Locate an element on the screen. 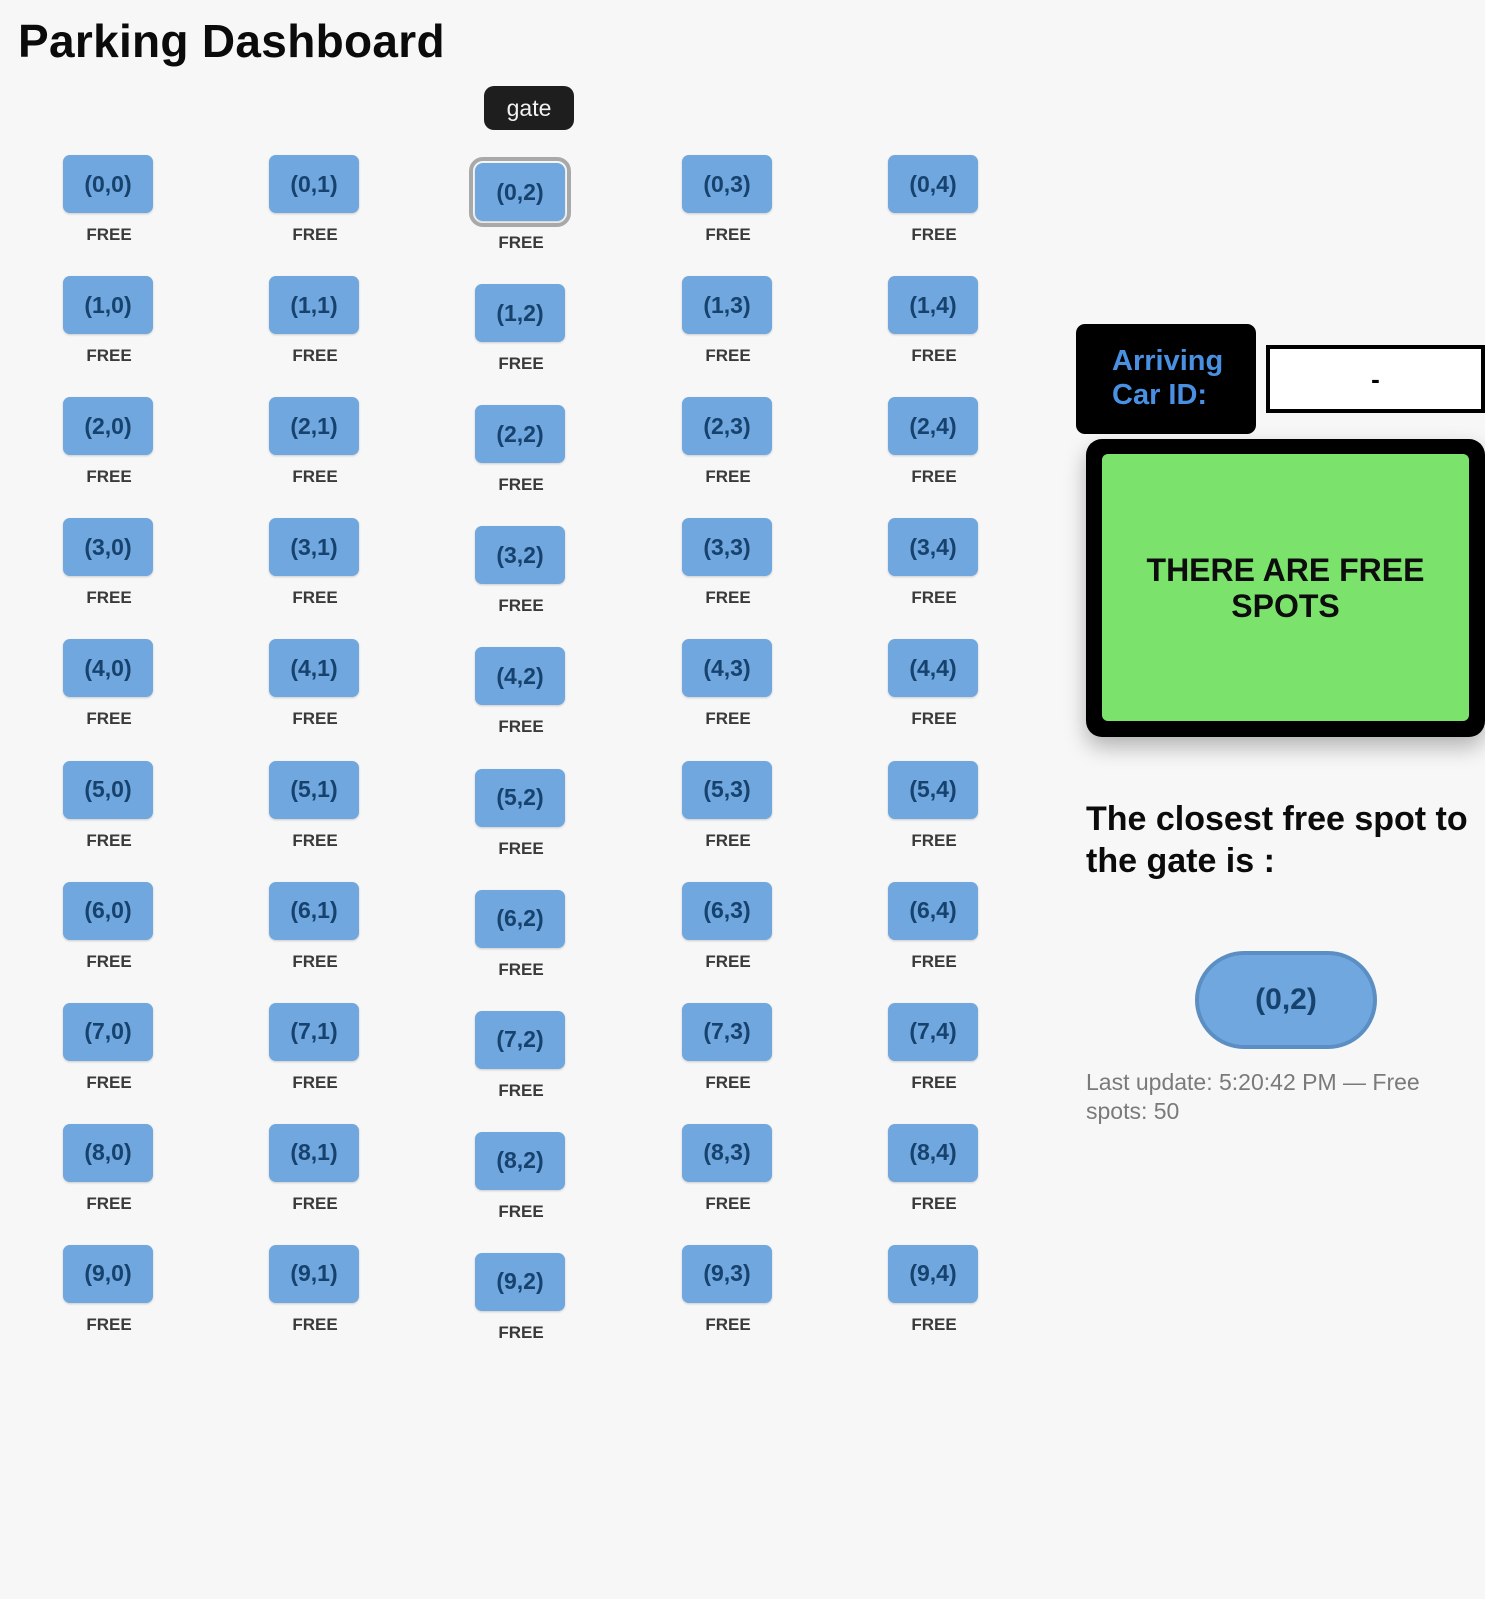 This screenshot has height=1599, width=1485. parking-spot-button: (8,4) is located at coordinates (933, 1152).